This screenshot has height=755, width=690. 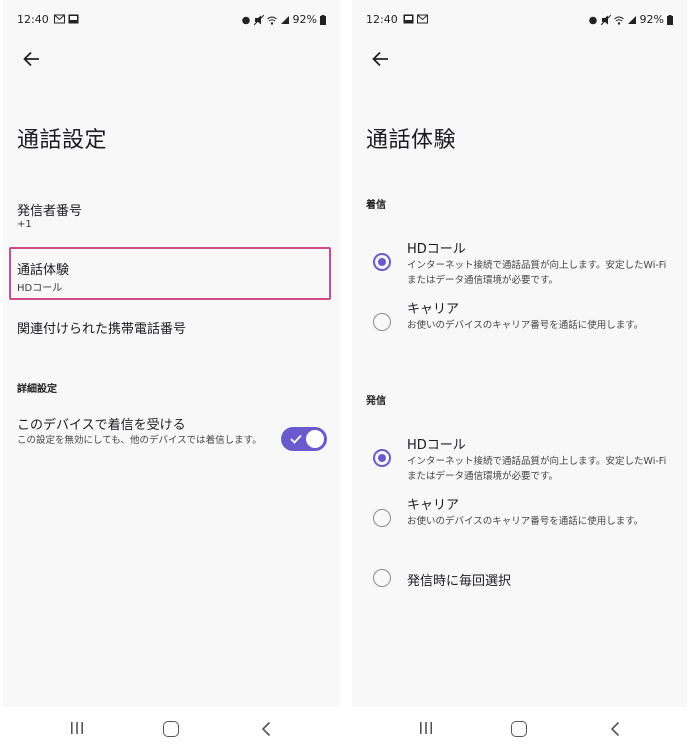 What do you see at coordinates (382, 322) in the screenshot?
I see `incoming-carrier-radio` at bounding box center [382, 322].